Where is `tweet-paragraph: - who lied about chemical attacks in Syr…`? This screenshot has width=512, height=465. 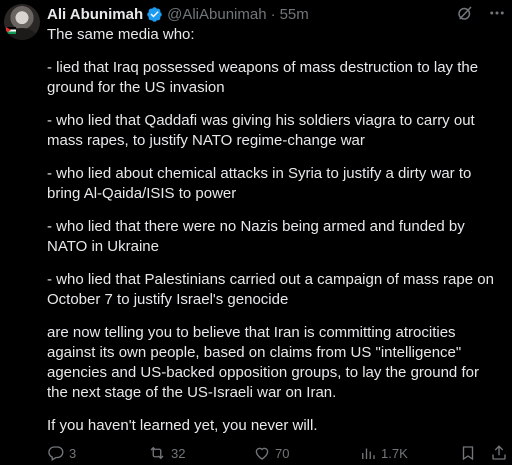
tweet-paragraph: - who lied about chemical attacks in Syr… is located at coordinates (259, 183).